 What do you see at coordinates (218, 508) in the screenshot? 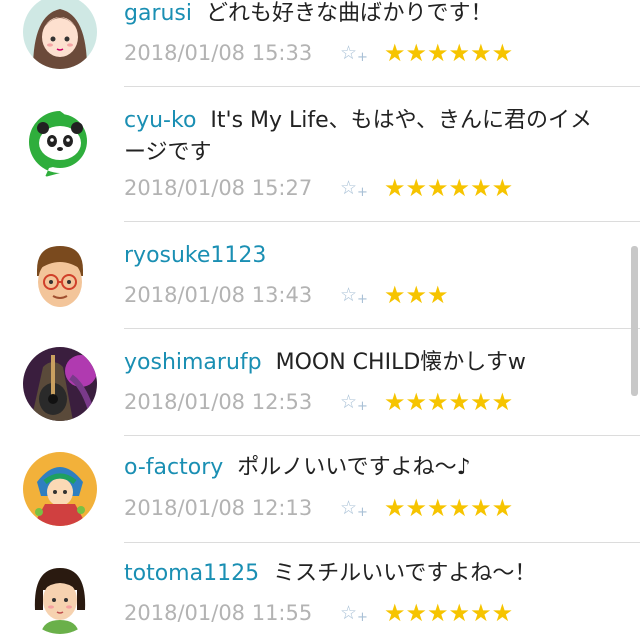
I see `comment-date: 2018/01/08 12:13` at bounding box center [218, 508].